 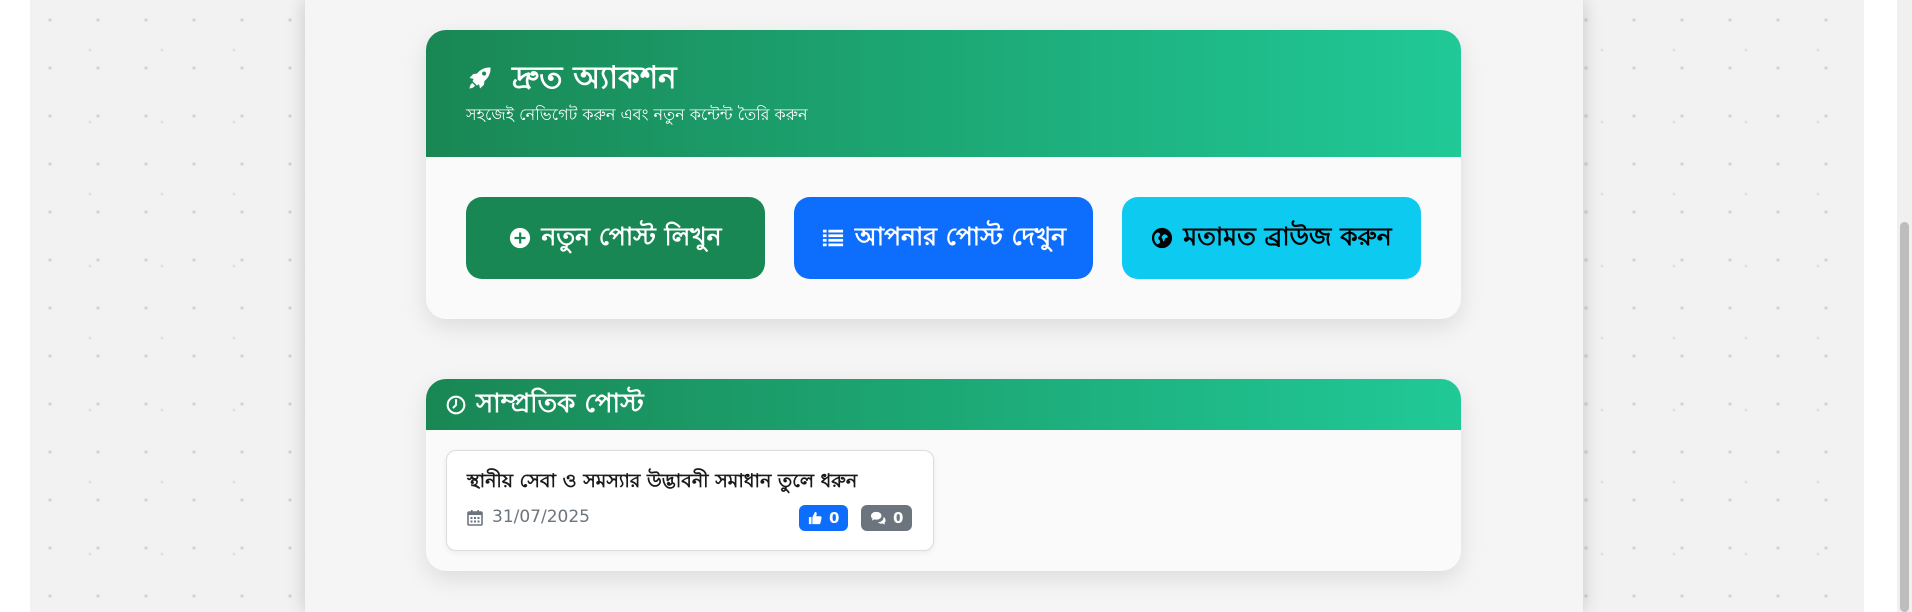 I want to click on post-date: 31/07/2025, so click(x=528, y=517).